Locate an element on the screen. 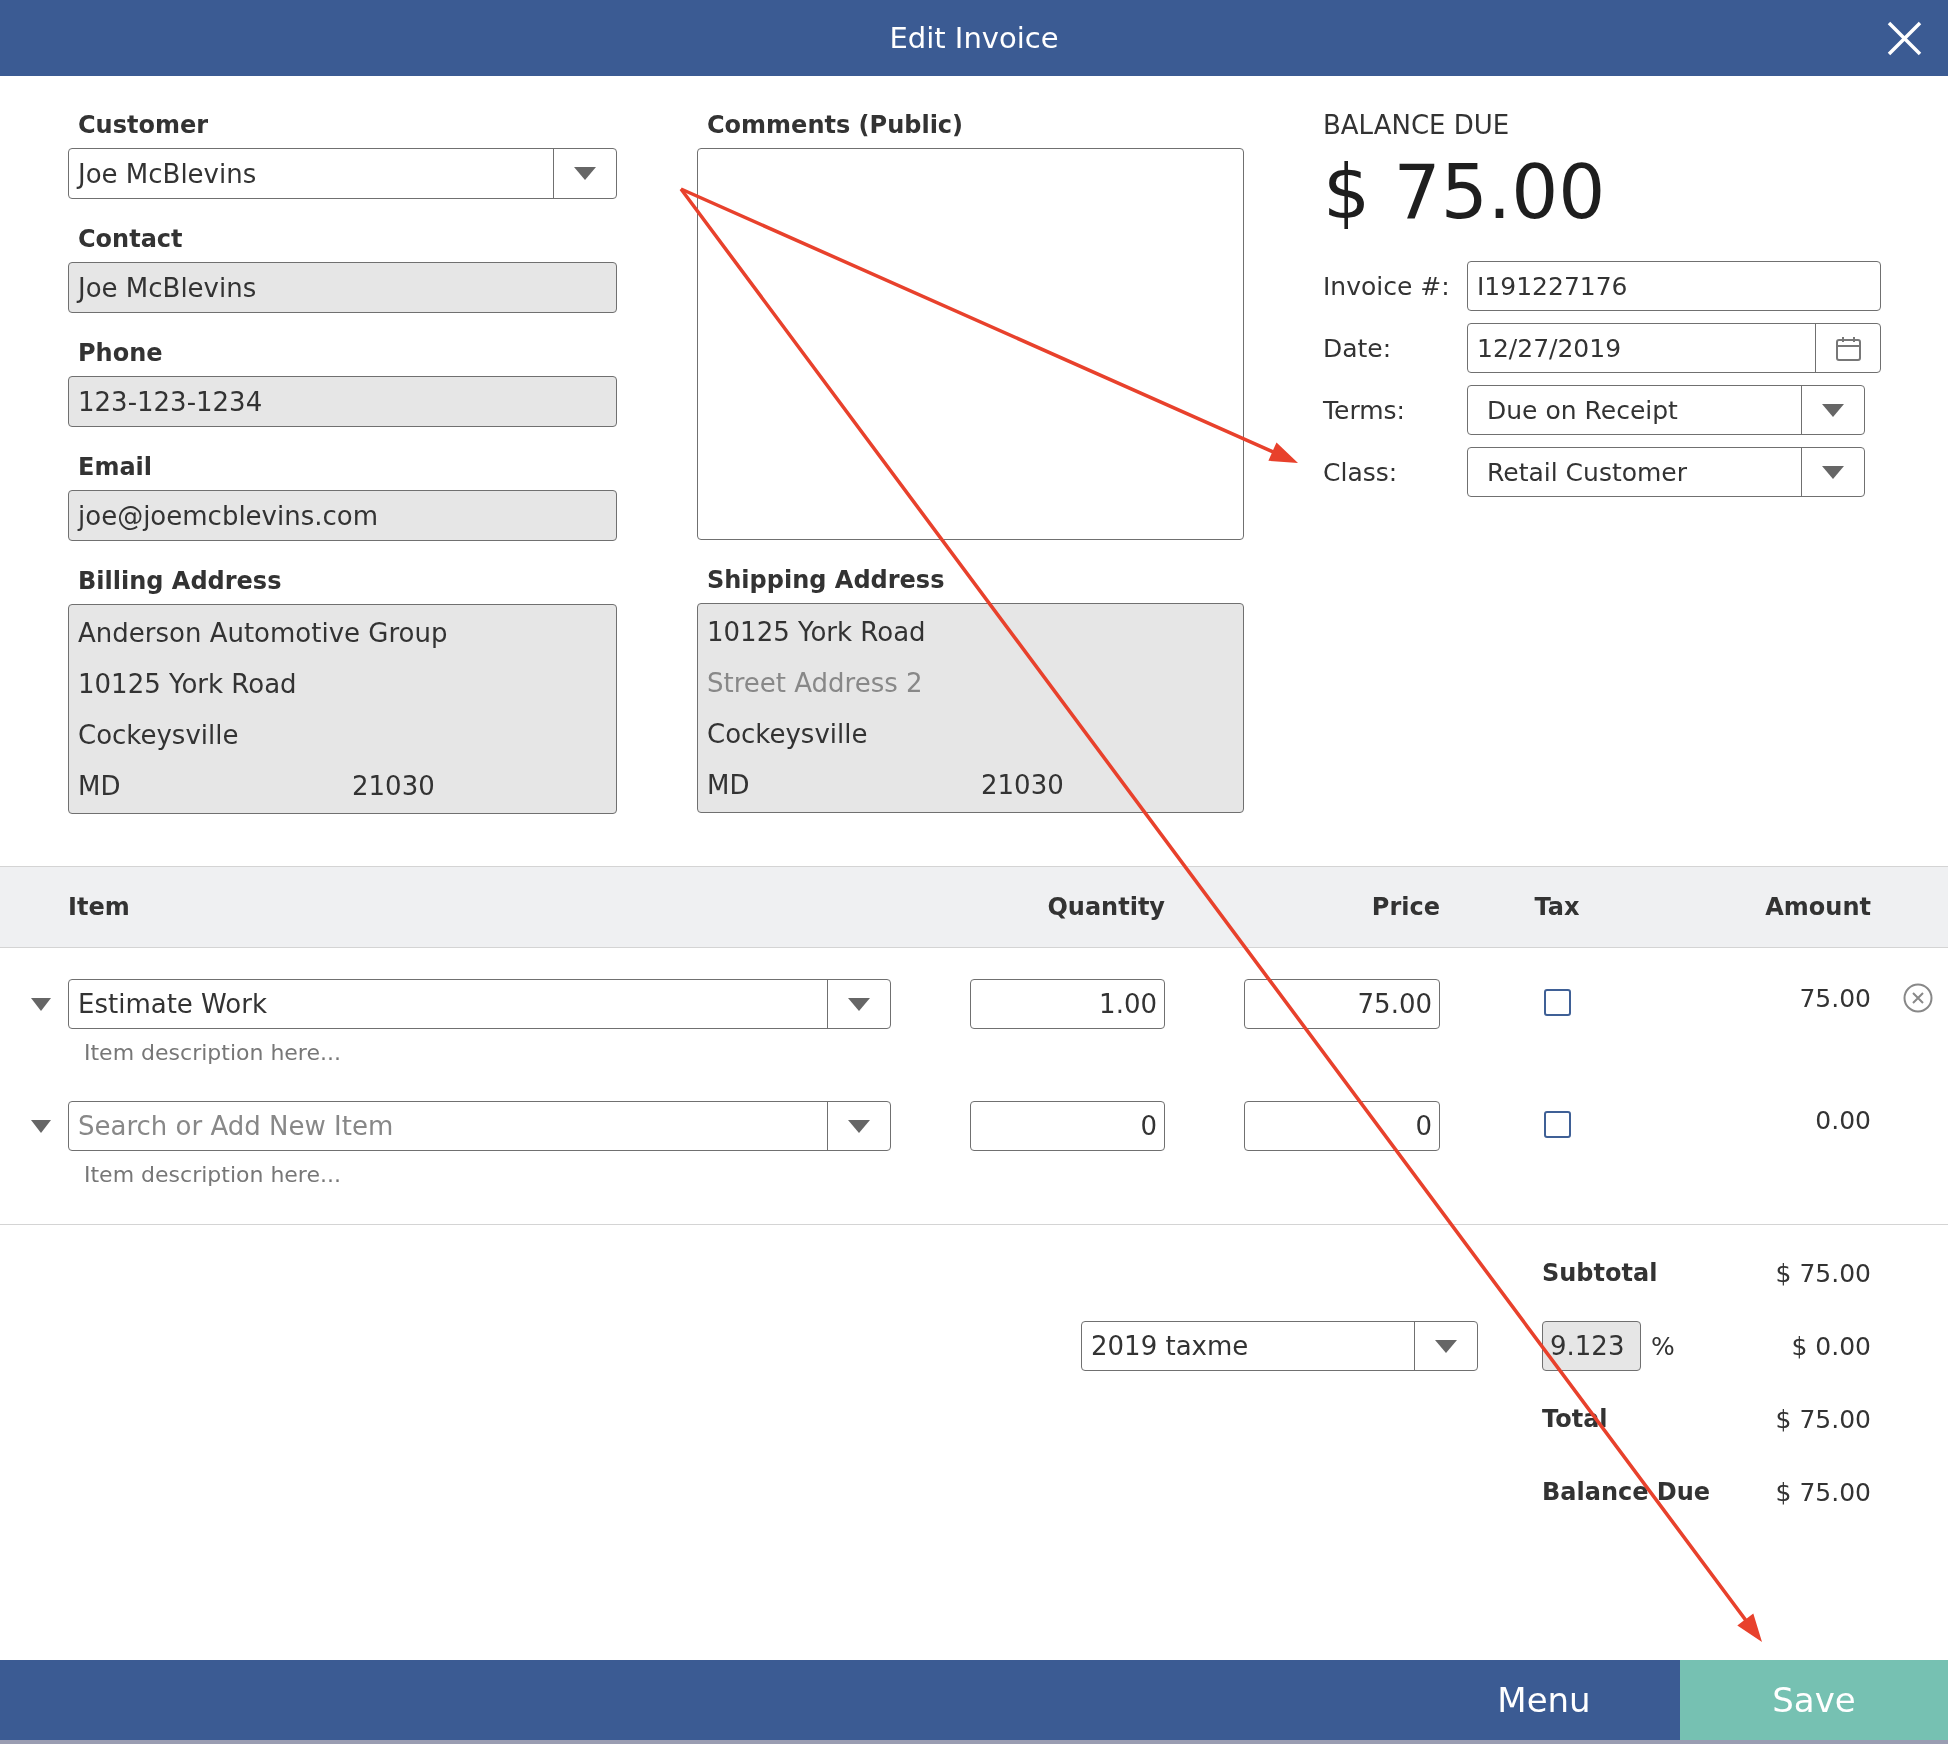  field-label: Comments (Public) is located at coordinates (835, 125).